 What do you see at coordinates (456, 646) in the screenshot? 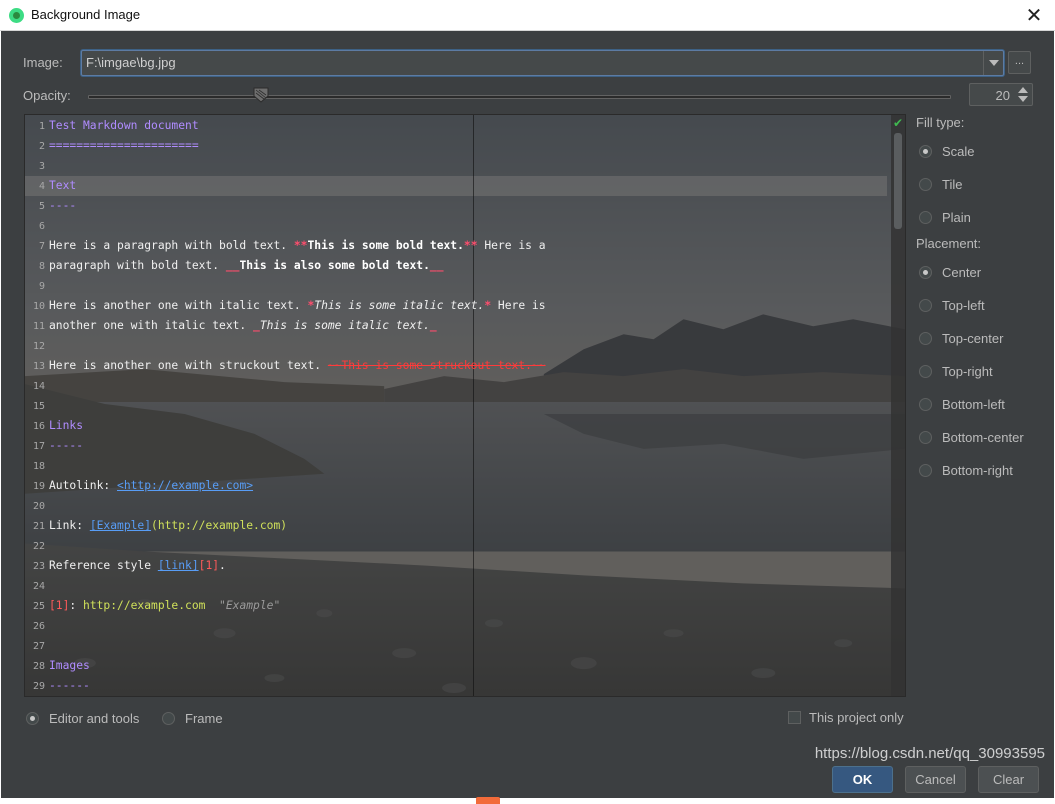
I see `code-line: 27` at bounding box center [456, 646].